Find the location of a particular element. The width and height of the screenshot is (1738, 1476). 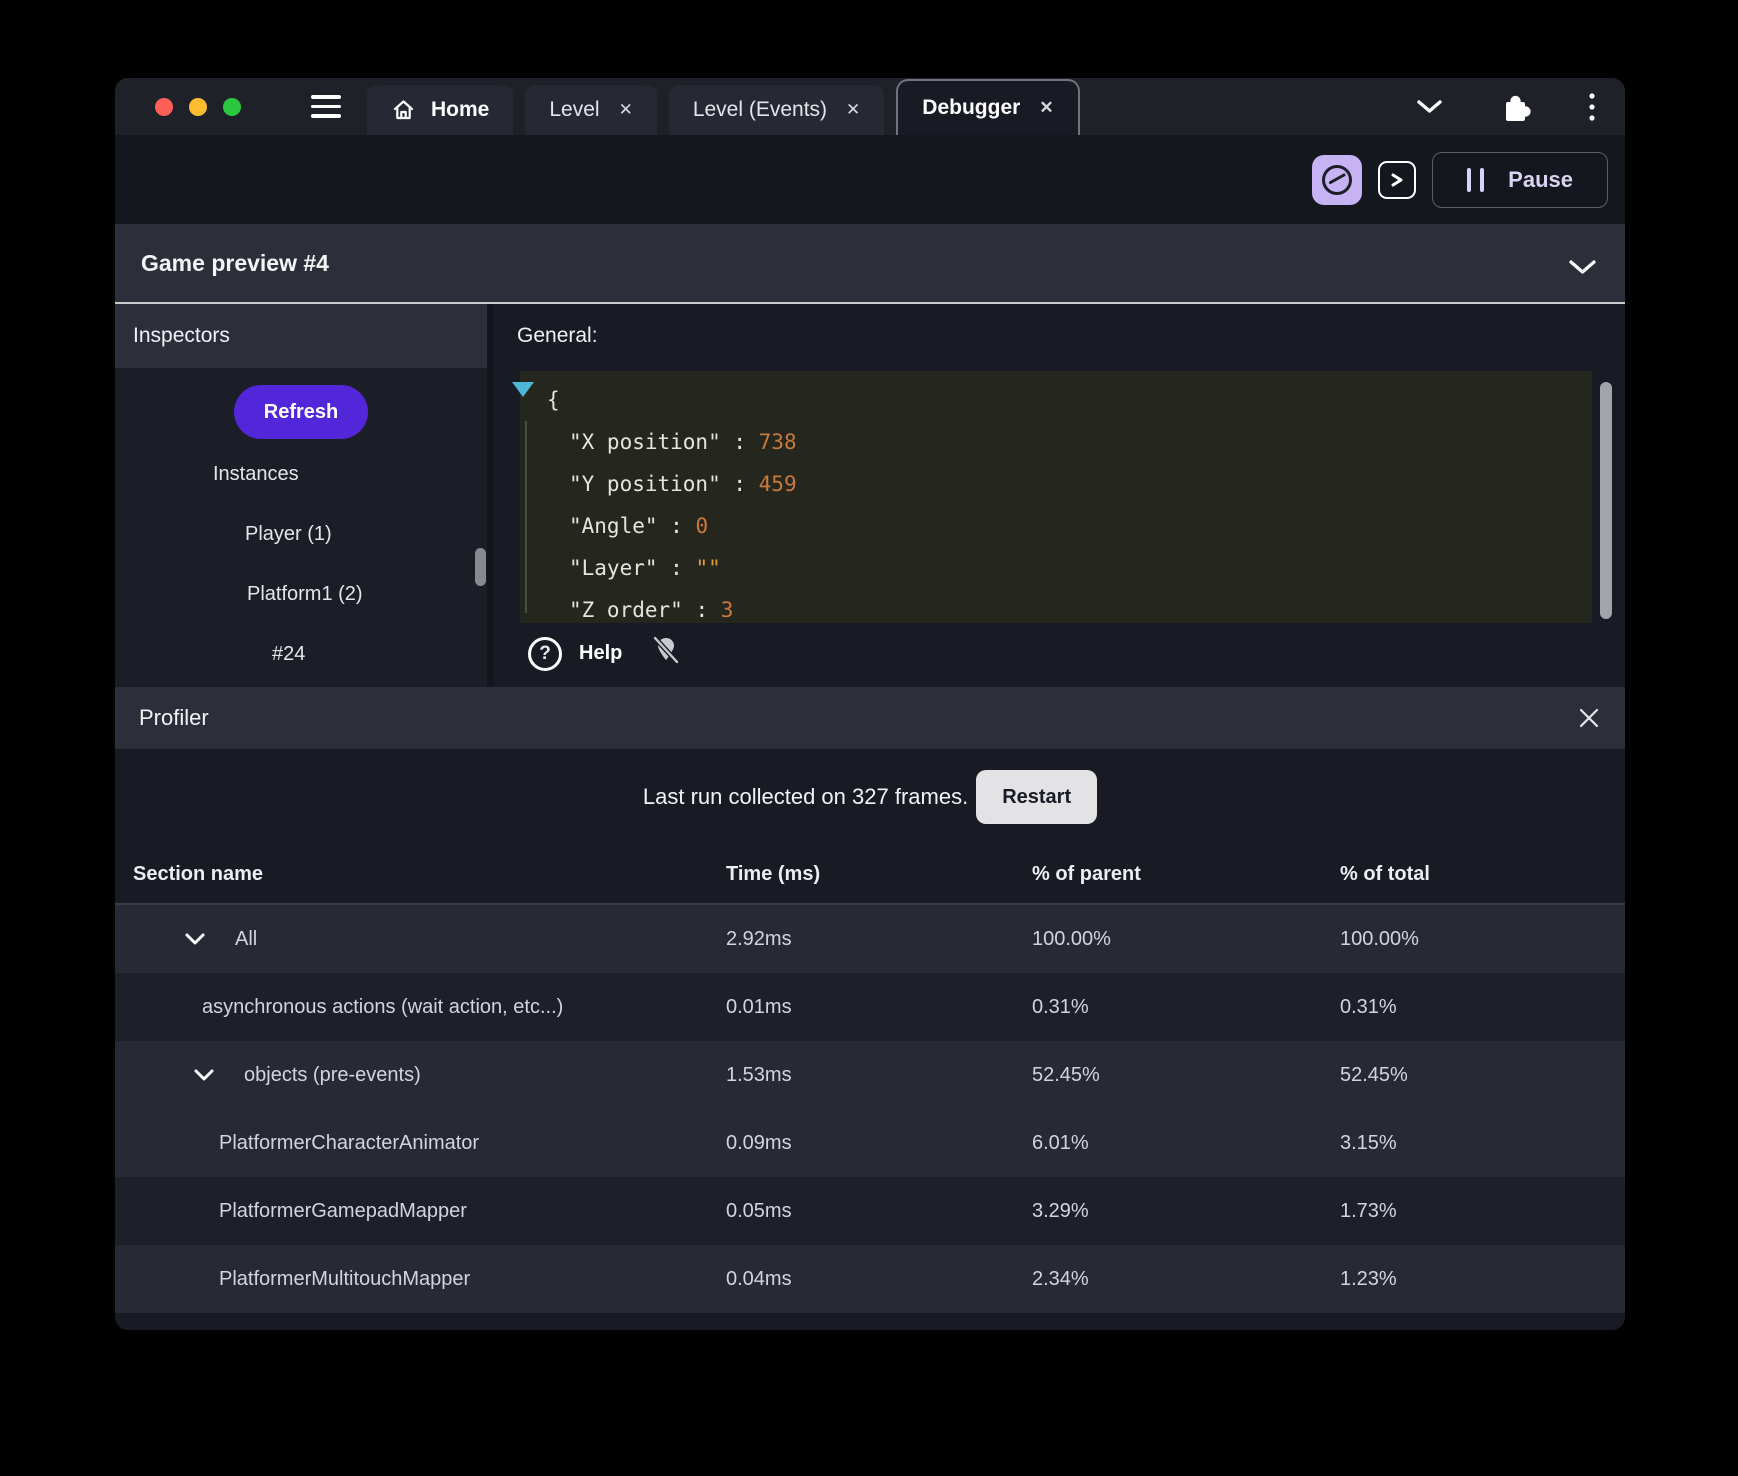

section-name: All is located at coordinates (246, 938).